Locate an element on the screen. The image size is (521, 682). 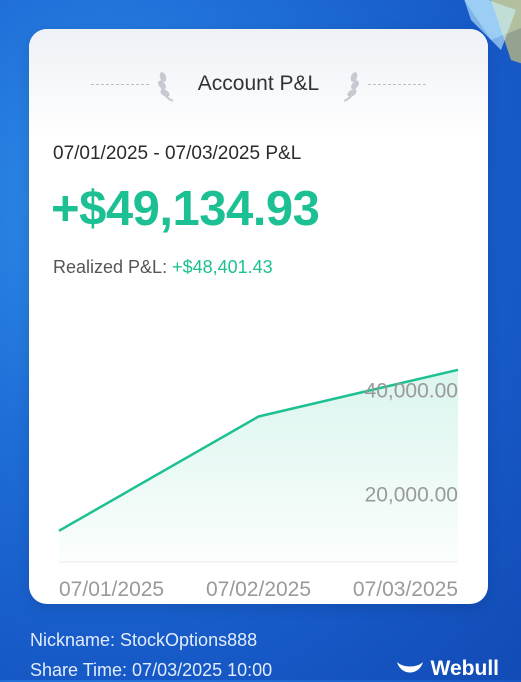
webull-logo: Webull is located at coordinates (447, 669).